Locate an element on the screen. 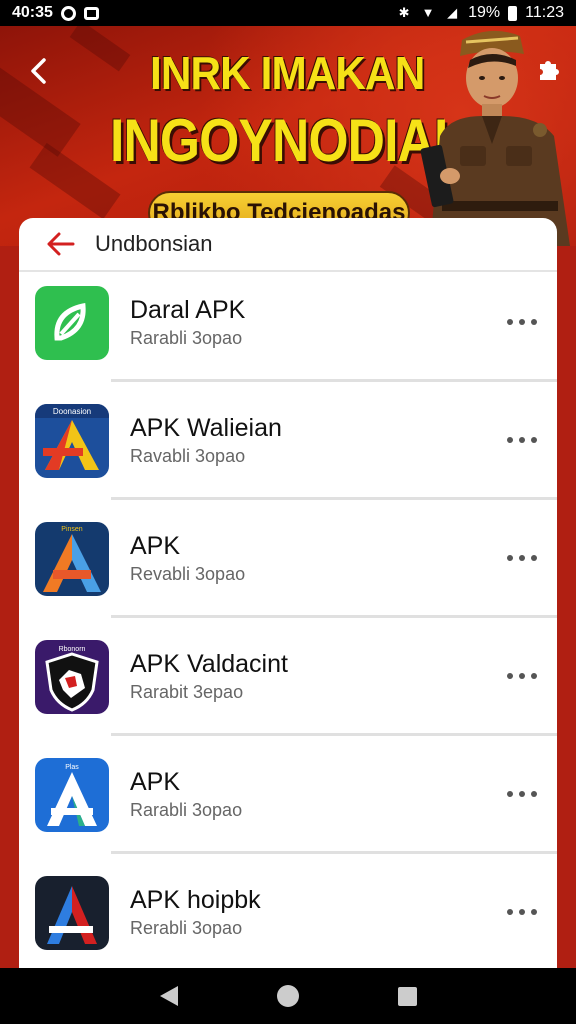 The height and width of the screenshot is (1024, 576). message-icon is located at coordinates (91, 13).